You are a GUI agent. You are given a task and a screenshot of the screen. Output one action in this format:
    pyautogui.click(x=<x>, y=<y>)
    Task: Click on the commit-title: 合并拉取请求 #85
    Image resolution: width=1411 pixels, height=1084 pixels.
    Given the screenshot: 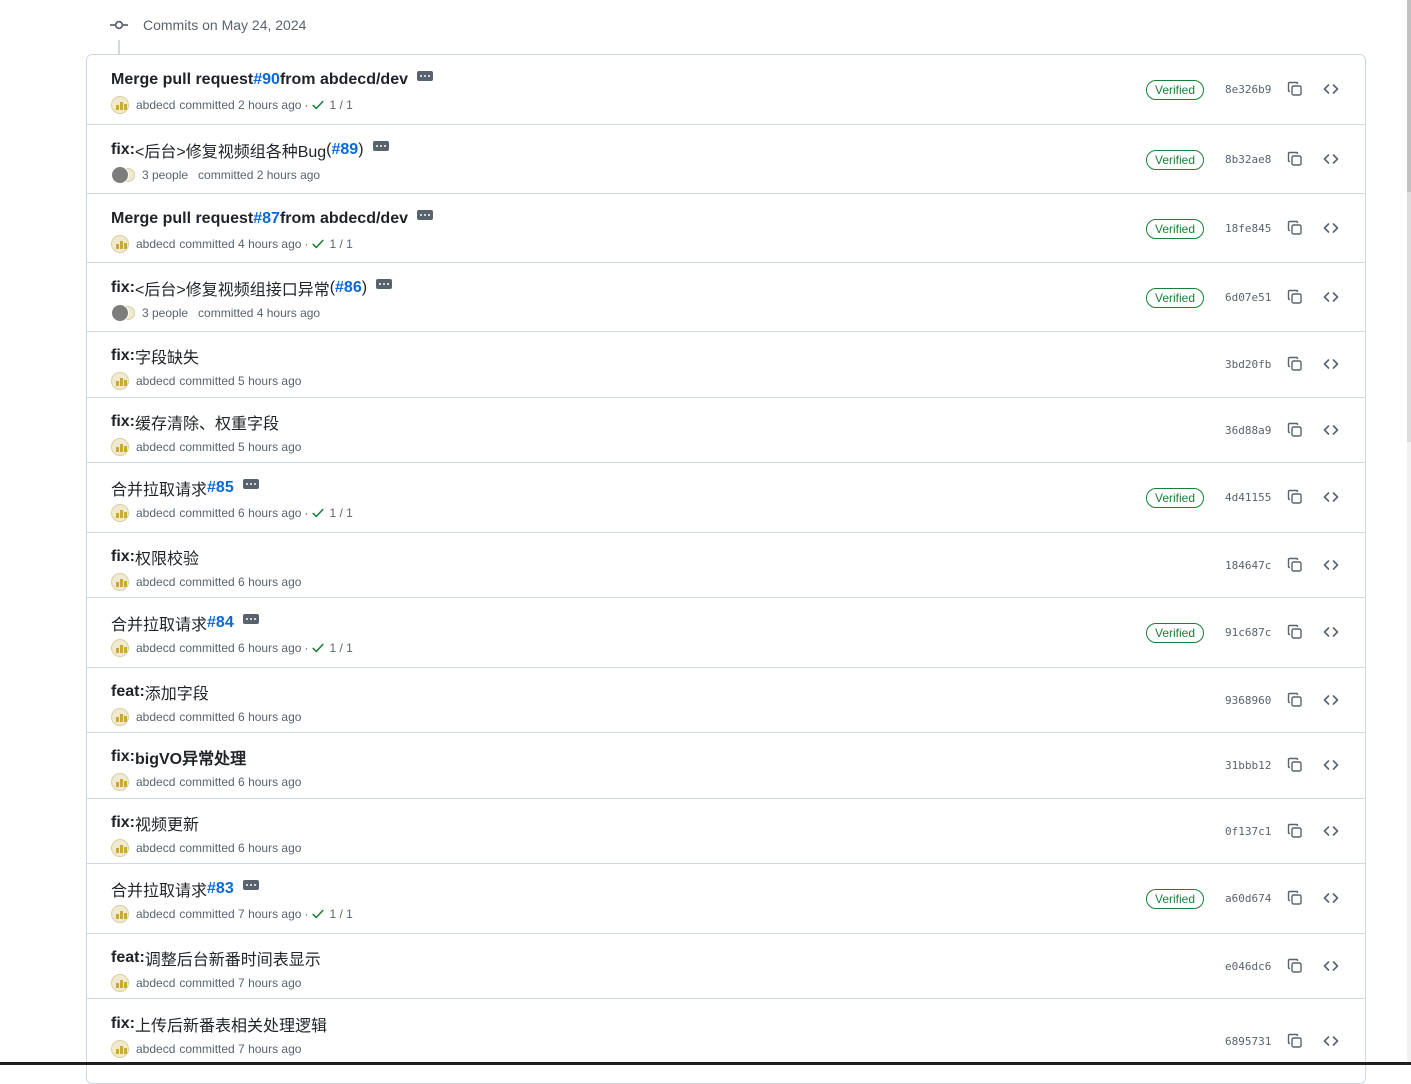 What is the action you would take?
    pyautogui.click(x=185, y=488)
    